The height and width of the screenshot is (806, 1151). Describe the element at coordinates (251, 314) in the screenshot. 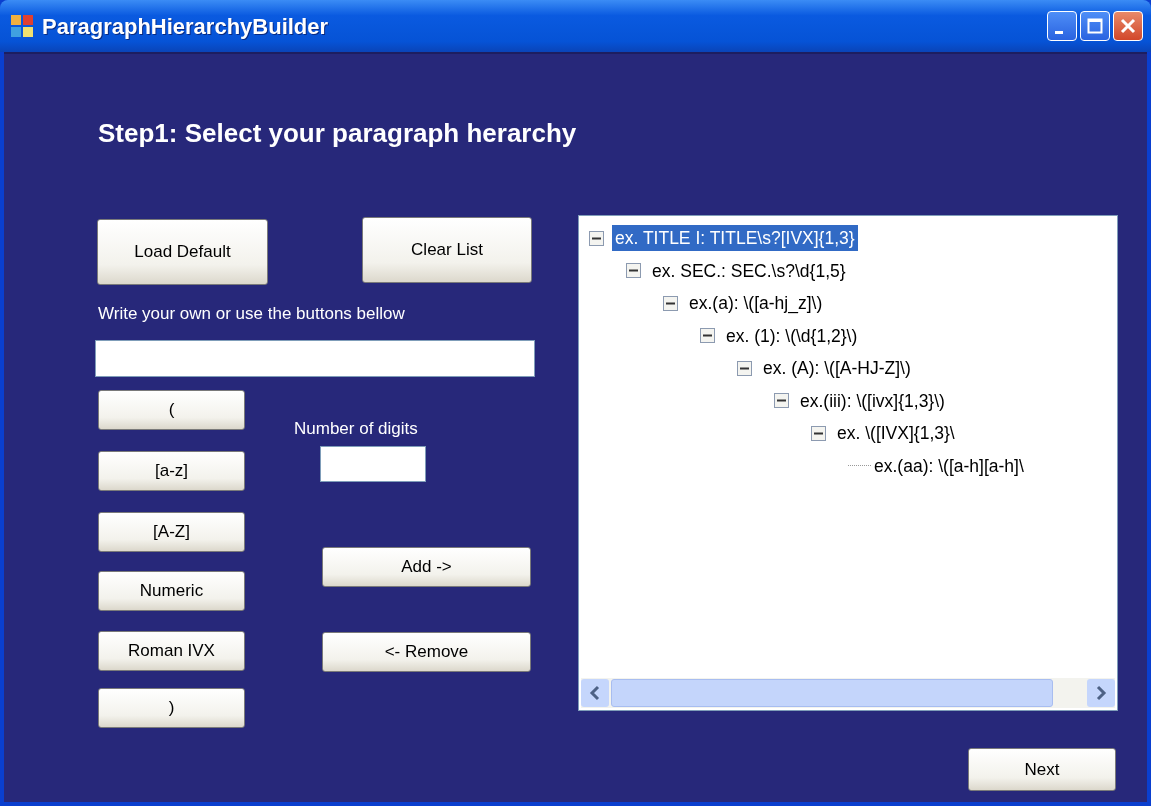

I see `instruction-label: Write your own or use the buttons bellow` at that location.